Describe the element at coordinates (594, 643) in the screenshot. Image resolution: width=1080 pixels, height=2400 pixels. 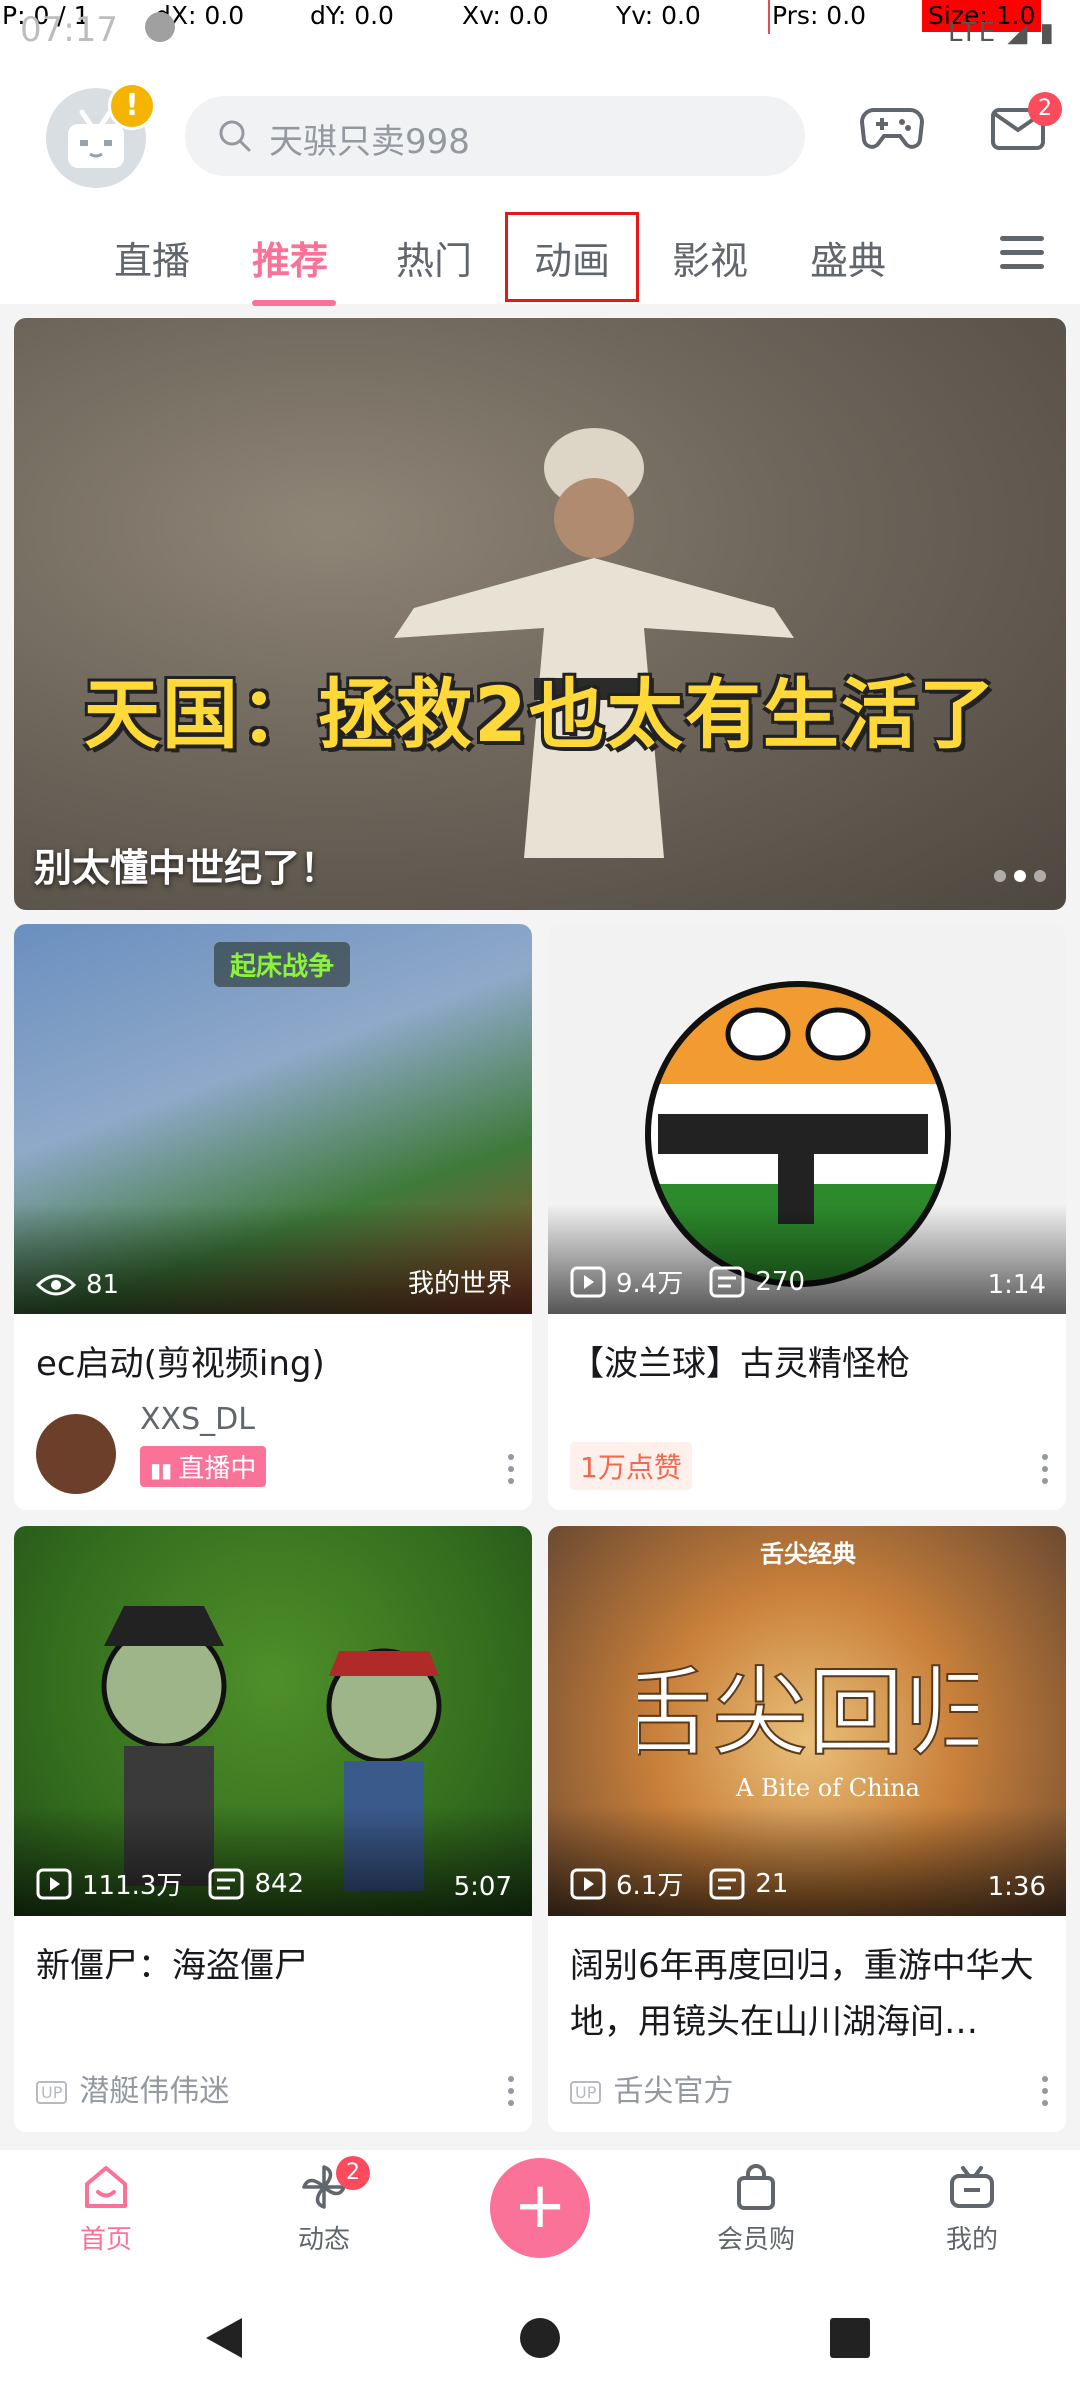
I see `banner-figure-image` at that location.